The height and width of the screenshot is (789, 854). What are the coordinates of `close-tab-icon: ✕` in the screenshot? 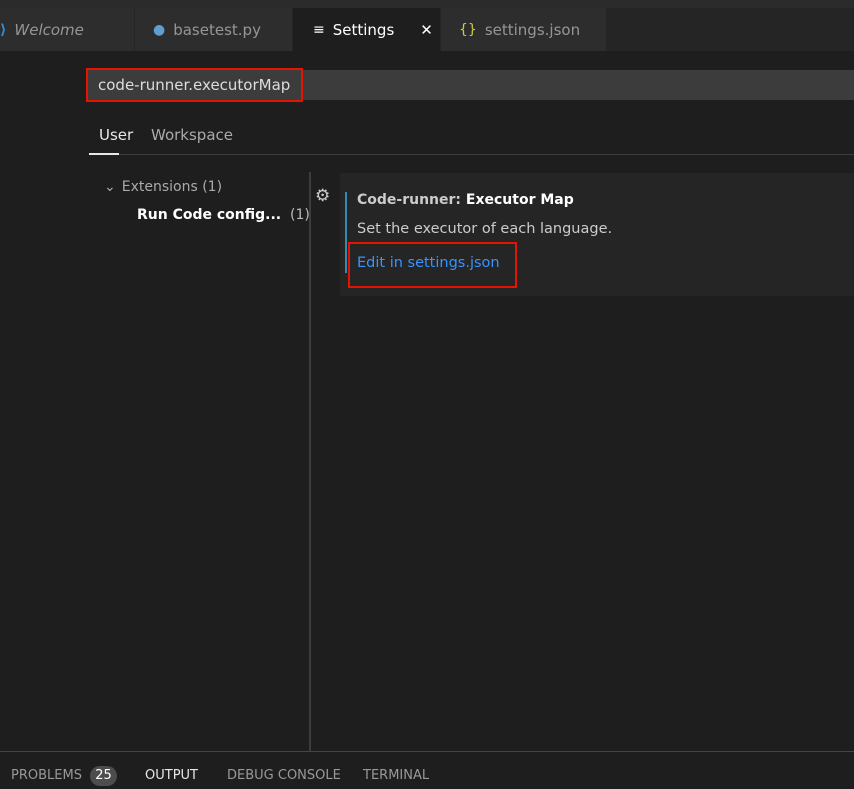 It's located at (426, 30).